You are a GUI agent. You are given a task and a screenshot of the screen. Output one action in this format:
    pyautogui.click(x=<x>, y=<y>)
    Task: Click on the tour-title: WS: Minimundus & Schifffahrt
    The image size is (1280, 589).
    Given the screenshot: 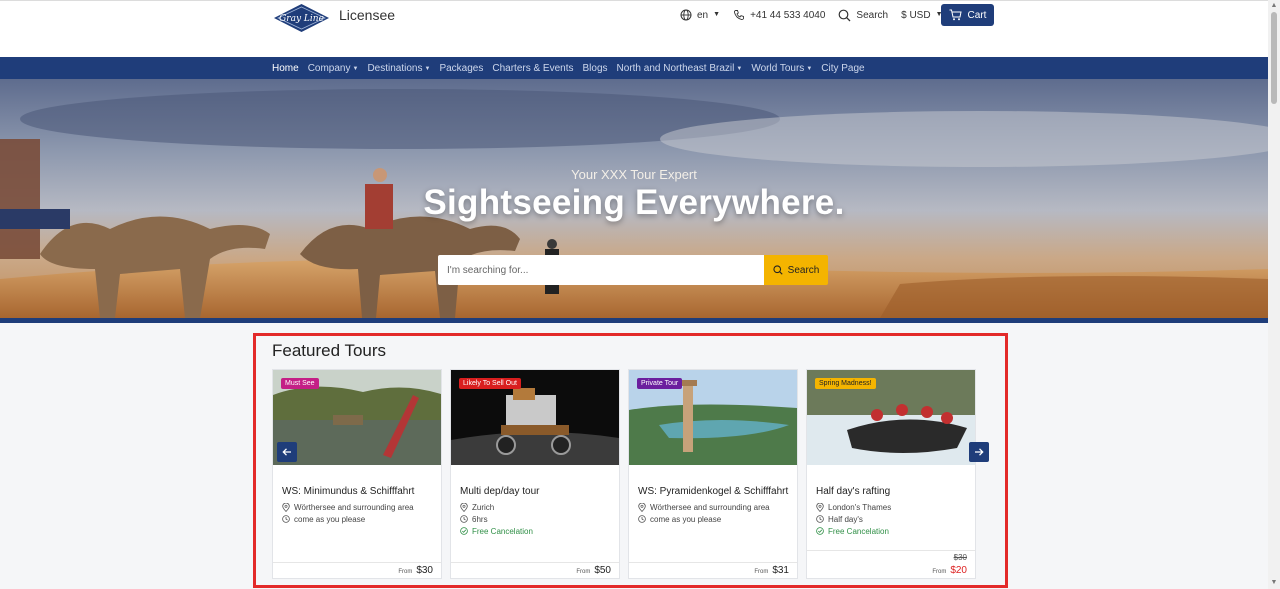 What is the action you would take?
    pyautogui.click(x=348, y=491)
    